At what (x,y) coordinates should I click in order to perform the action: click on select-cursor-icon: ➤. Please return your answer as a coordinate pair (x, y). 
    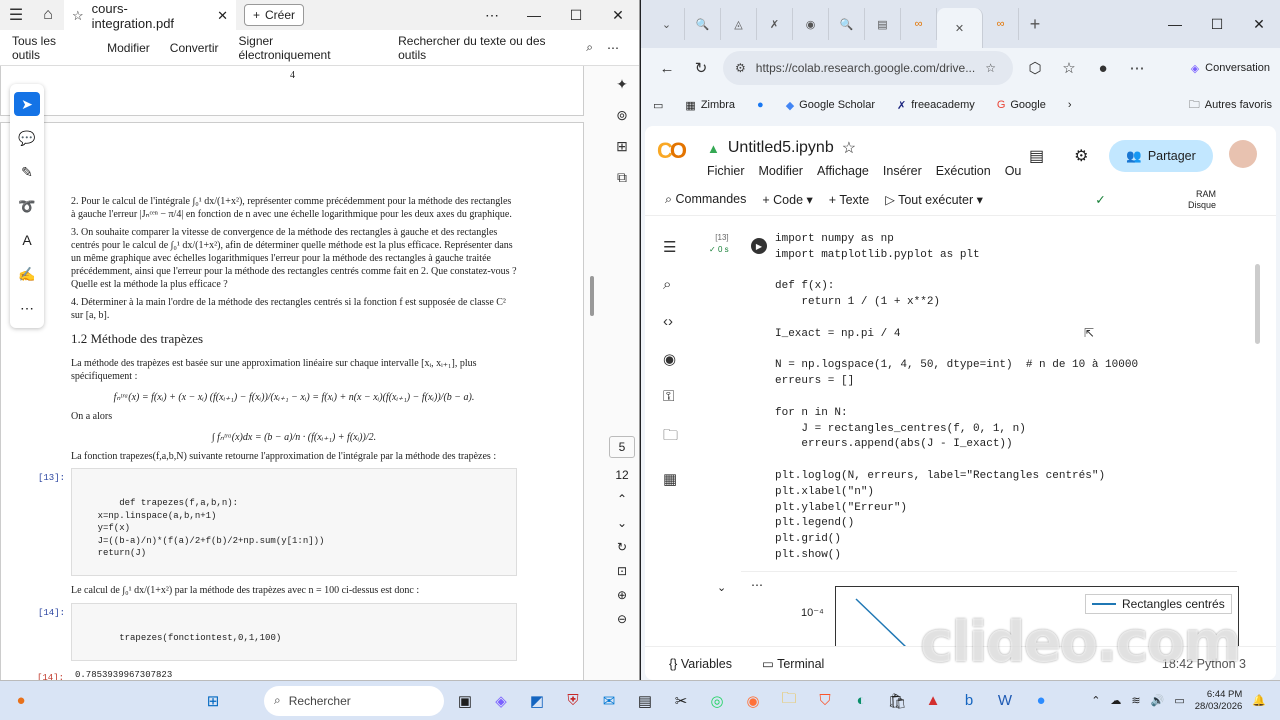
    Looking at the image, I should click on (27, 104).